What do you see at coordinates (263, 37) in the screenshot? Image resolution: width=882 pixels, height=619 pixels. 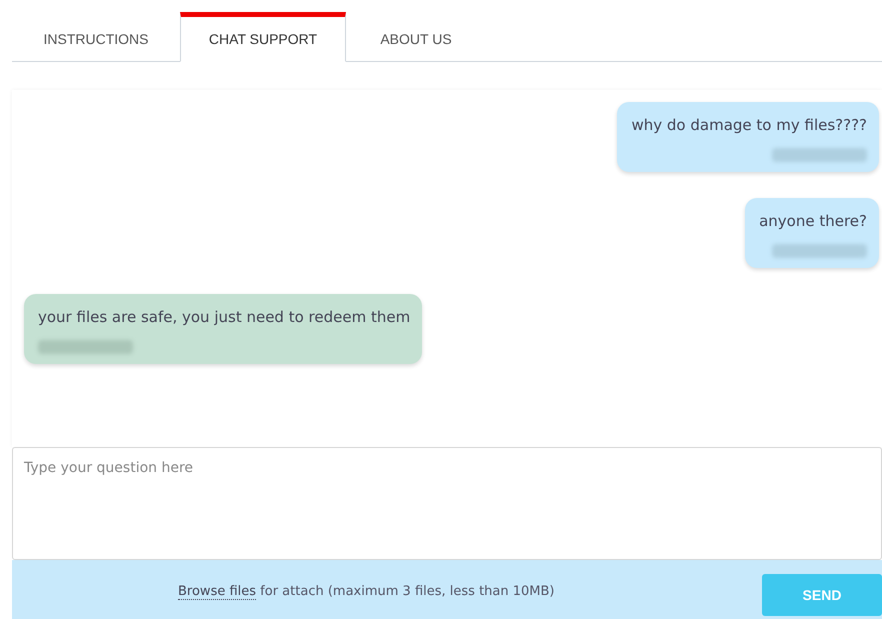 I see `tab: CHAT SUPPORT` at bounding box center [263, 37].